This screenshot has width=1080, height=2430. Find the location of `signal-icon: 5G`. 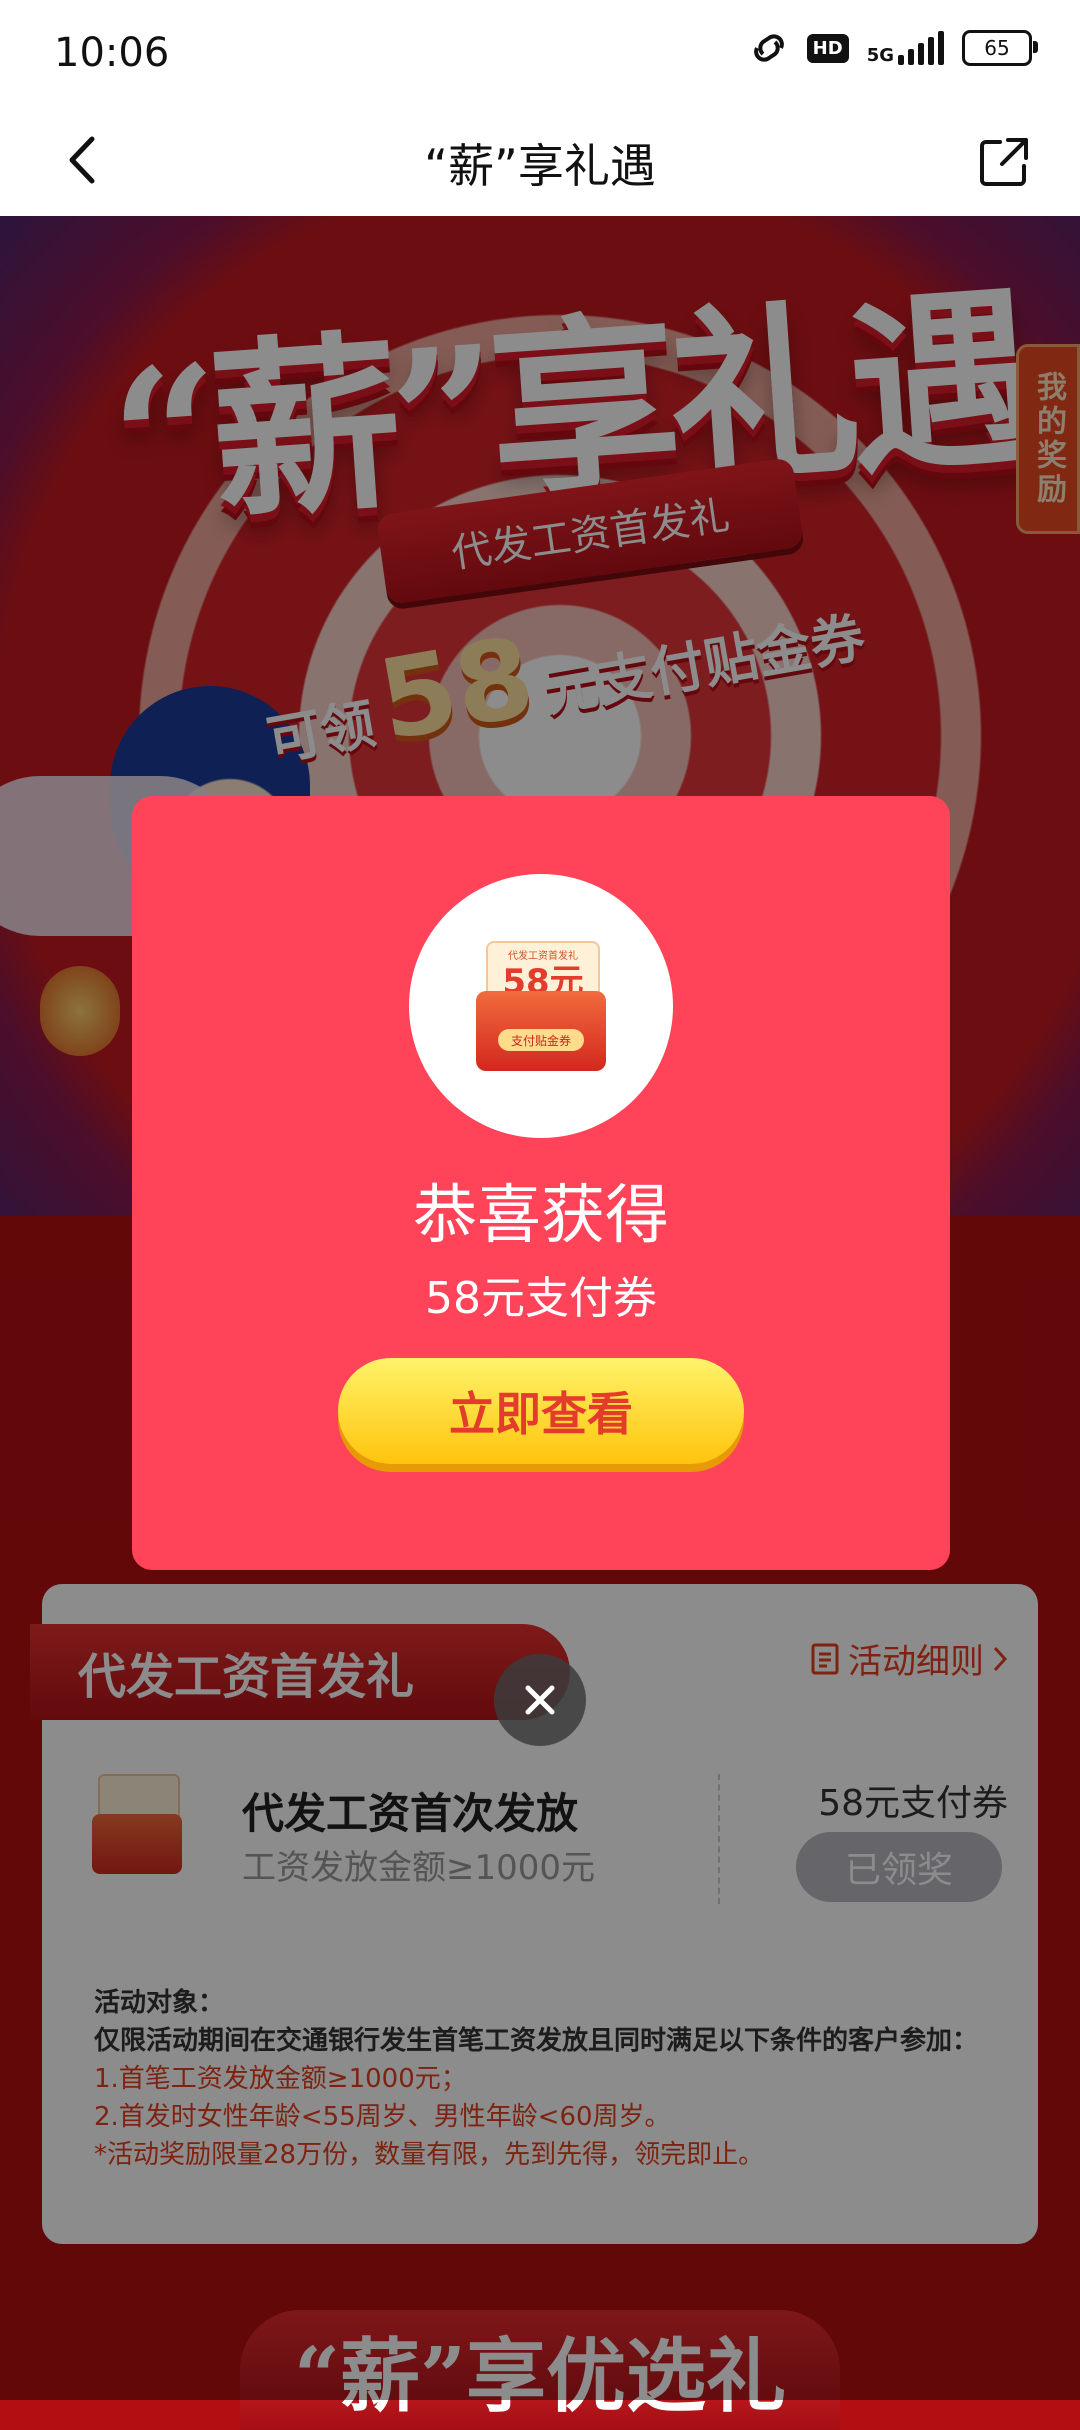

signal-icon: 5G is located at coordinates (905, 48).